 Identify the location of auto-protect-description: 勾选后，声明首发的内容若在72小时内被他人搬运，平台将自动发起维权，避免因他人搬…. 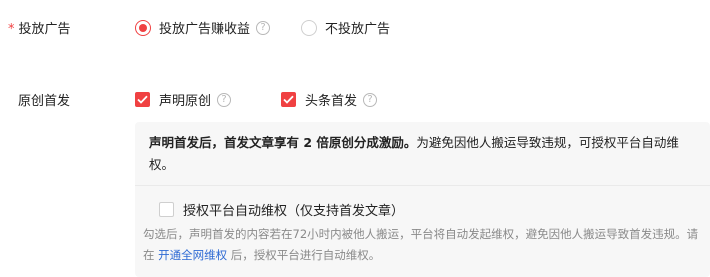
(423, 245).